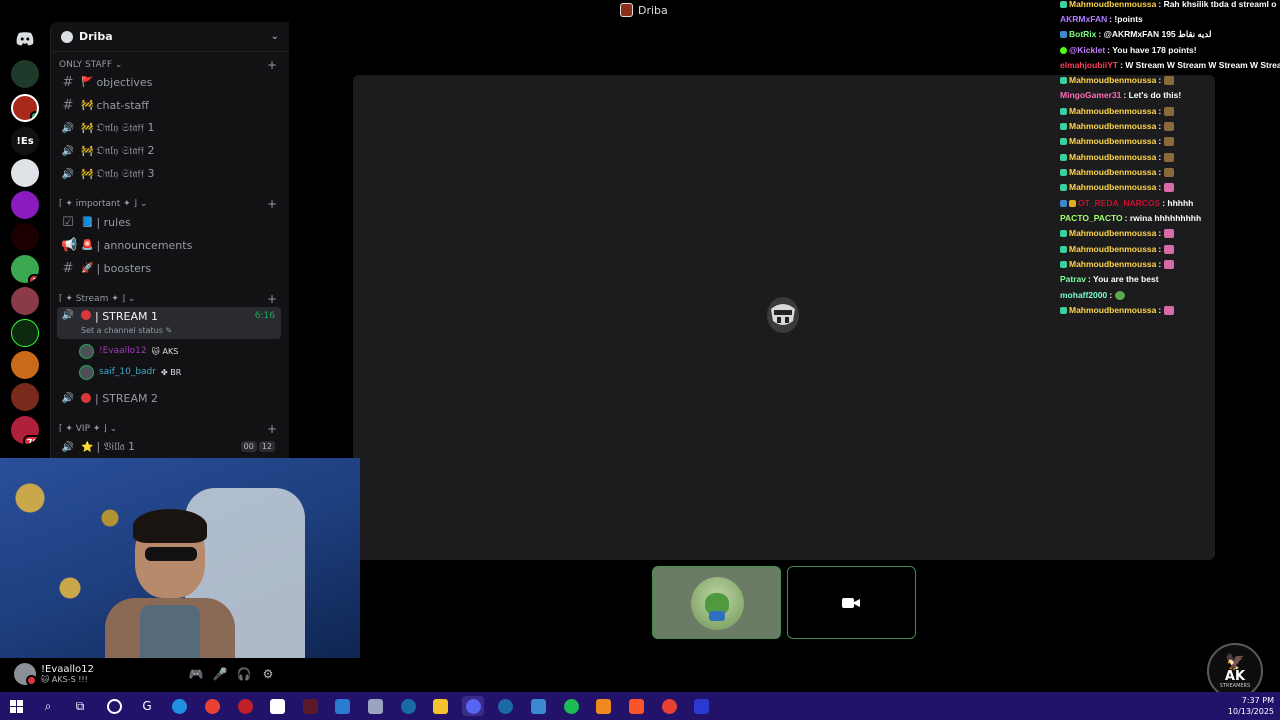 This screenshot has height=720, width=1280. Describe the element at coordinates (169, 105) in the screenshot. I see `channel-chat-staff: # 🚧 chat-staff` at that location.